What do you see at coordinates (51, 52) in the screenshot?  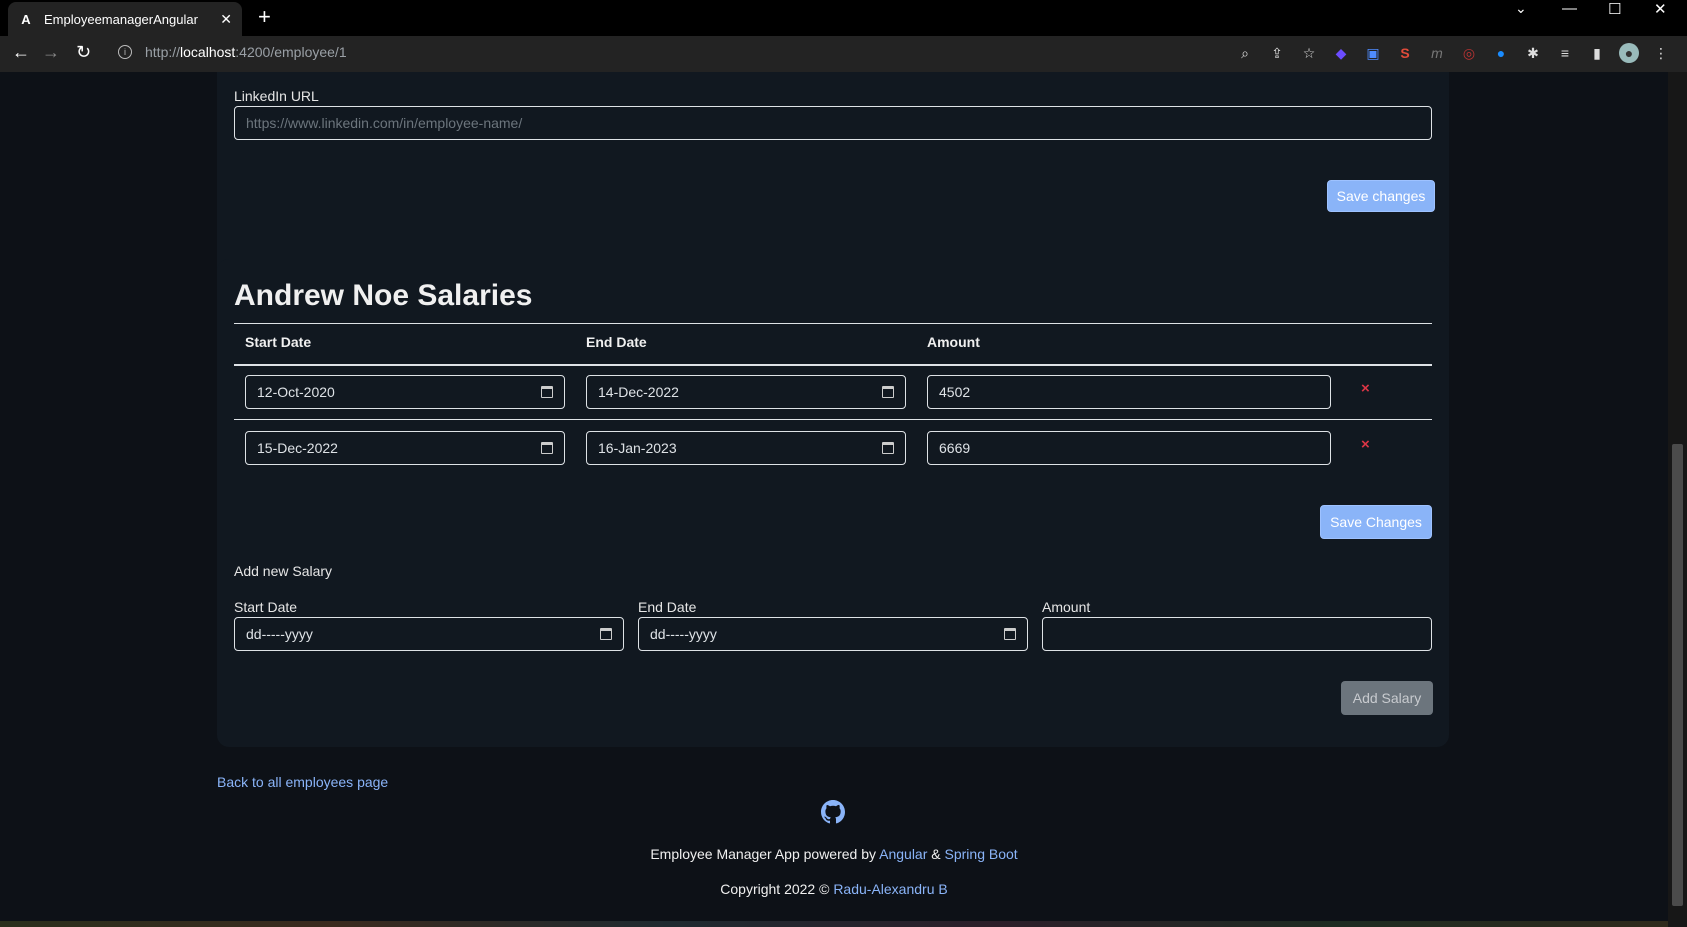 I see `forward-arrow-icon: →` at bounding box center [51, 52].